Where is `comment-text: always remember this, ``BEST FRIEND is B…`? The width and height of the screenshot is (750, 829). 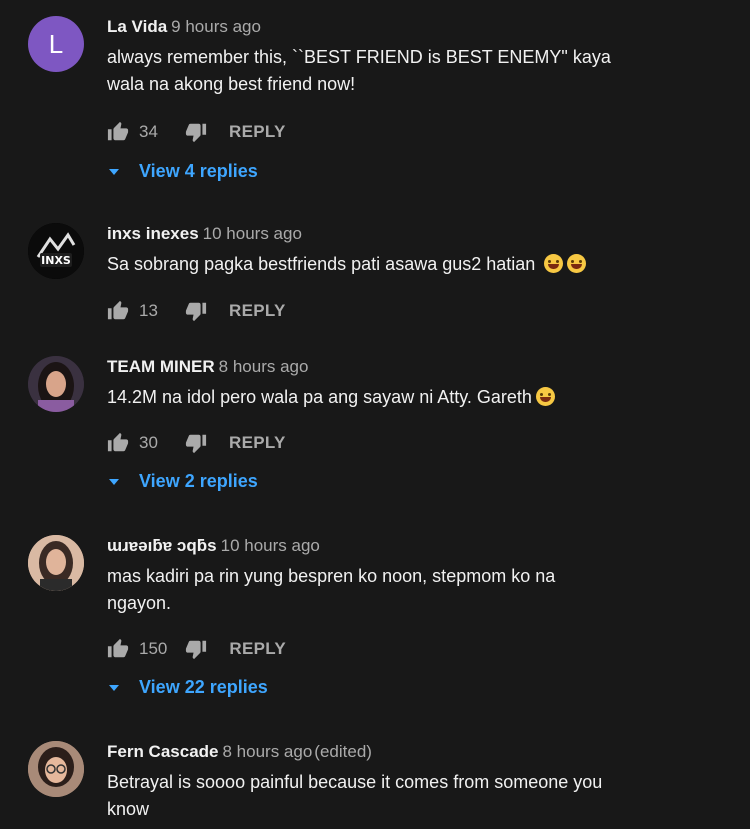 comment-text: always remember this, ``BEST FRIEND is B… is located at coordinates (408, 71).